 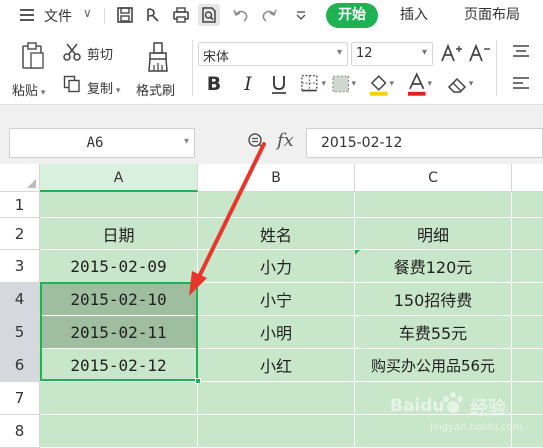 What do you see at coordinates (521, 84) in the screenshot?
I see `align-left-icon` at bounding box center [521, 84].